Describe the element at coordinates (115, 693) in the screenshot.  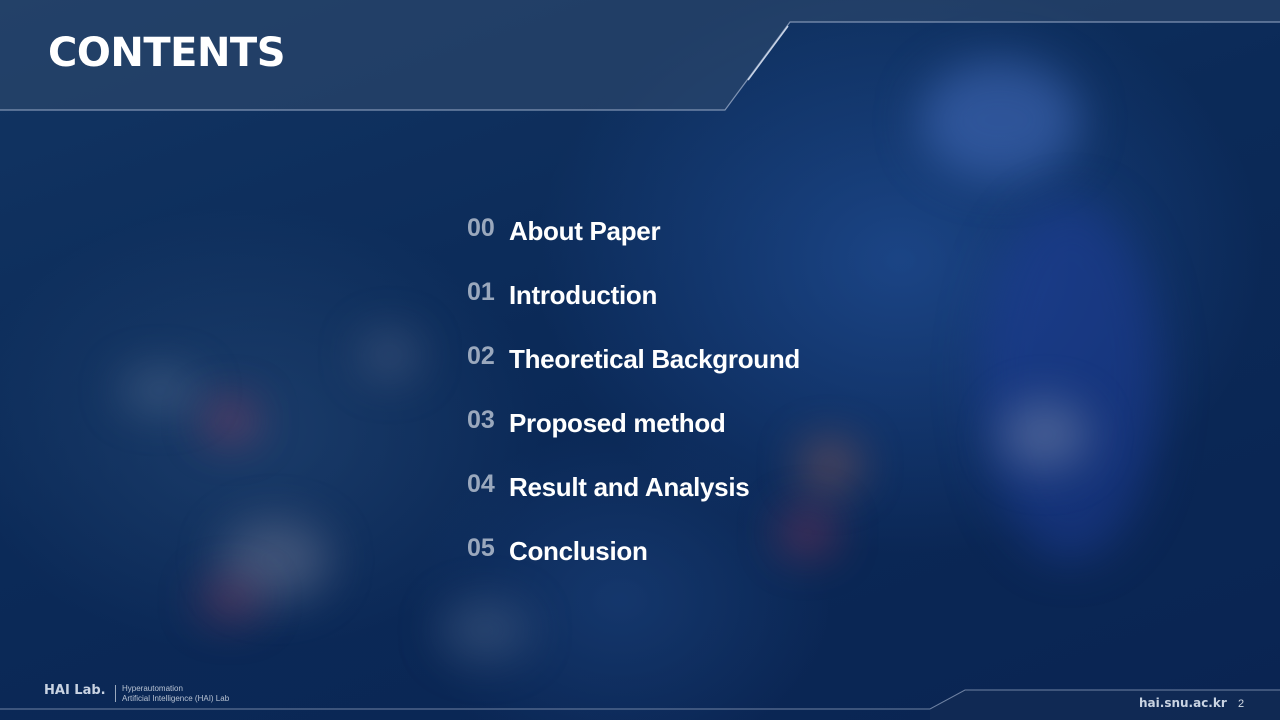
I see `footer-divider` at that location.